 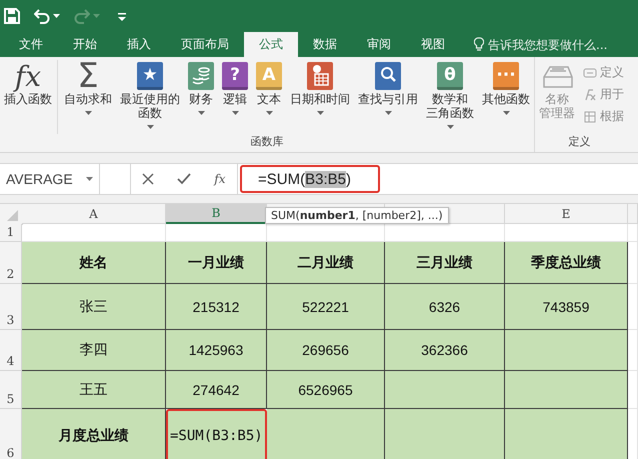 What do you see at coordinates (445, 307) in the screenshot?
I see `table-cell: 6326` at bounding box center [445, 307].